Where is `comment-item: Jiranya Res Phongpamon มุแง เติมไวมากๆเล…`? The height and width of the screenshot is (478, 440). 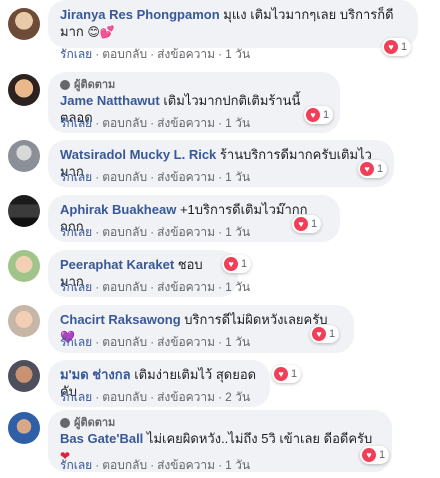
comment-item: Jiranya Res Phongpamon มุแง เติมไวมากๆเล… is located at coordinates (218, 33).